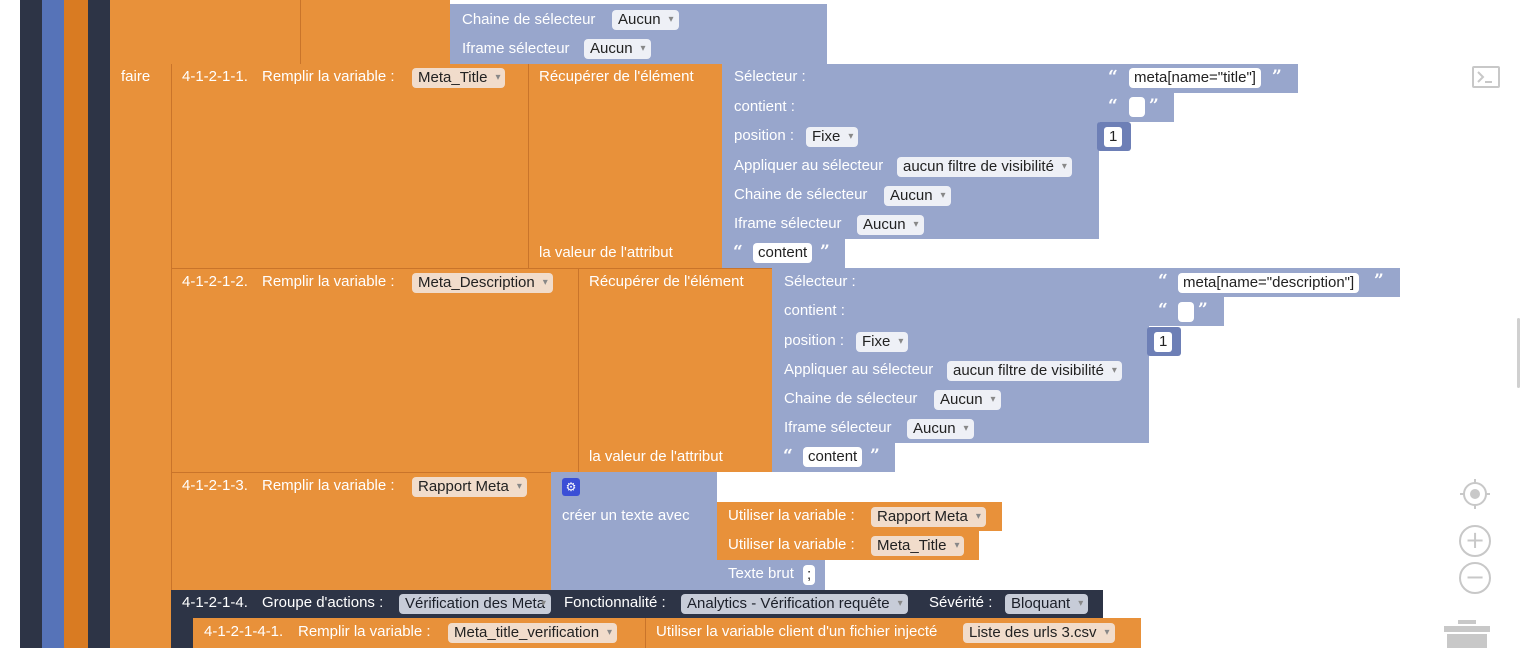 This screenshot has width=1520, height=655. I want to click on step1-contient-input, so click(1137, 107).